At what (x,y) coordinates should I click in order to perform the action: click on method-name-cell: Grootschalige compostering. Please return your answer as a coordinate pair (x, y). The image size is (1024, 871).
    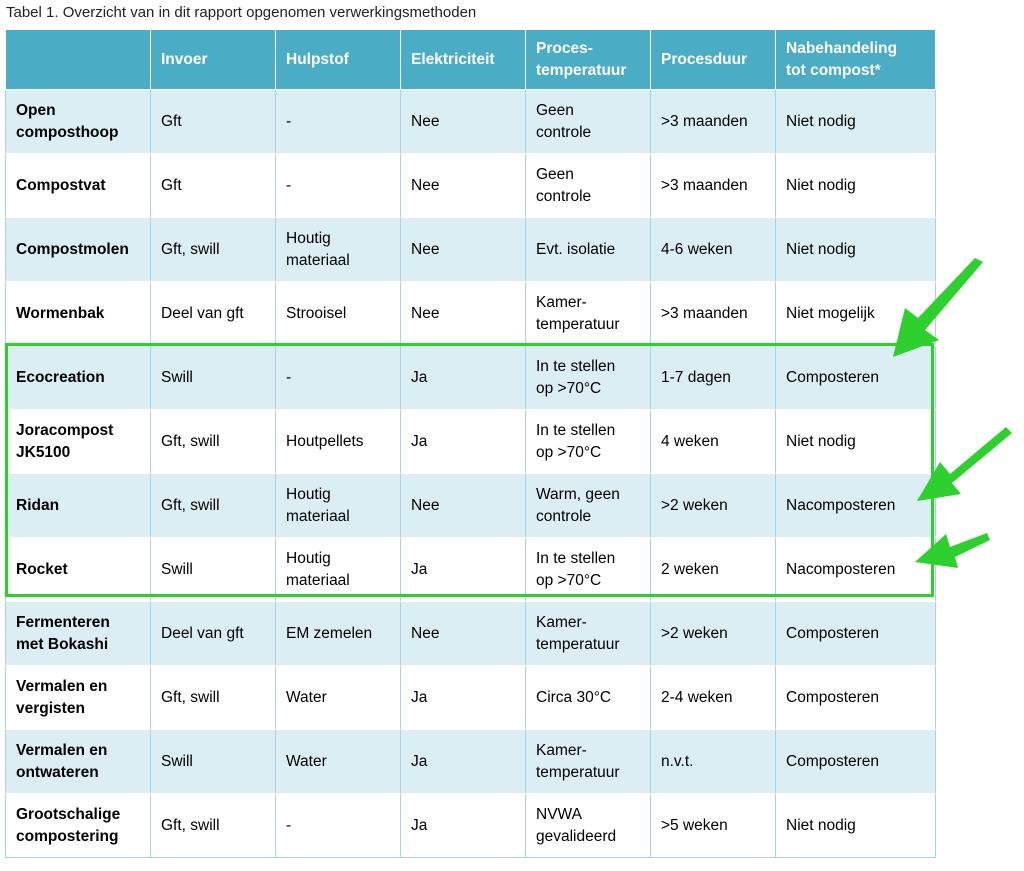
    Looking at the image, I should click on (78, 825).